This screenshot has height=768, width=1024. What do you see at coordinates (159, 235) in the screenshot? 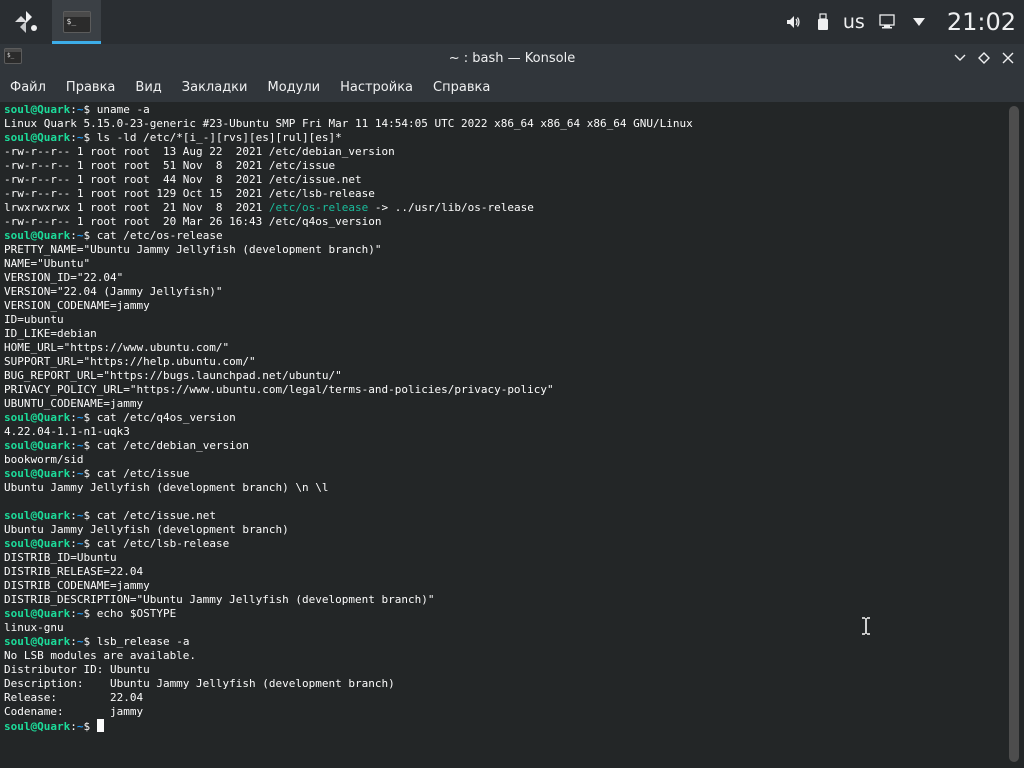
I see `command-text: cat /etc/os-release` at bounding box center [159, 235].